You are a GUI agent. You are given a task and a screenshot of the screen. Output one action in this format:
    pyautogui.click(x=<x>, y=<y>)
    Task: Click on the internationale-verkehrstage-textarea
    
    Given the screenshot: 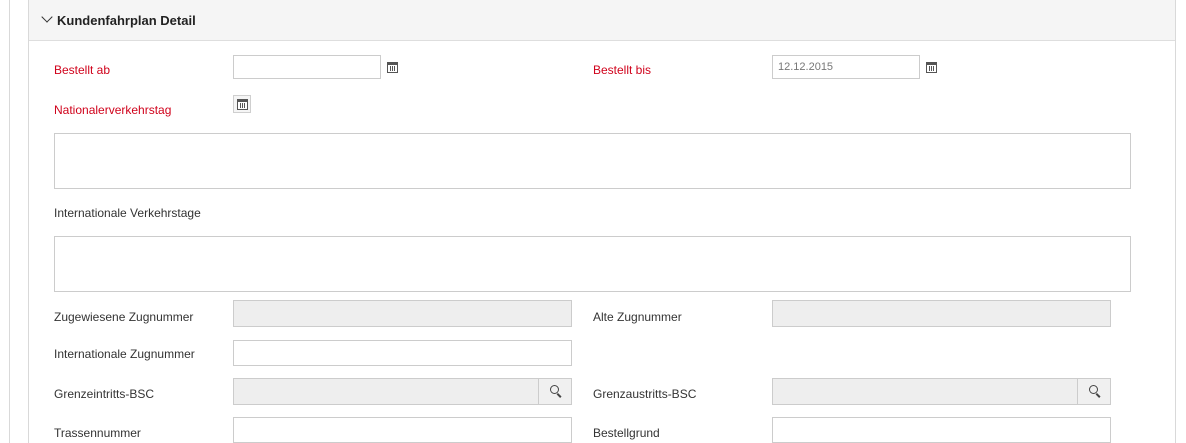 What is the action you would take?
    pyautogui.click(x=592, y=264)
    